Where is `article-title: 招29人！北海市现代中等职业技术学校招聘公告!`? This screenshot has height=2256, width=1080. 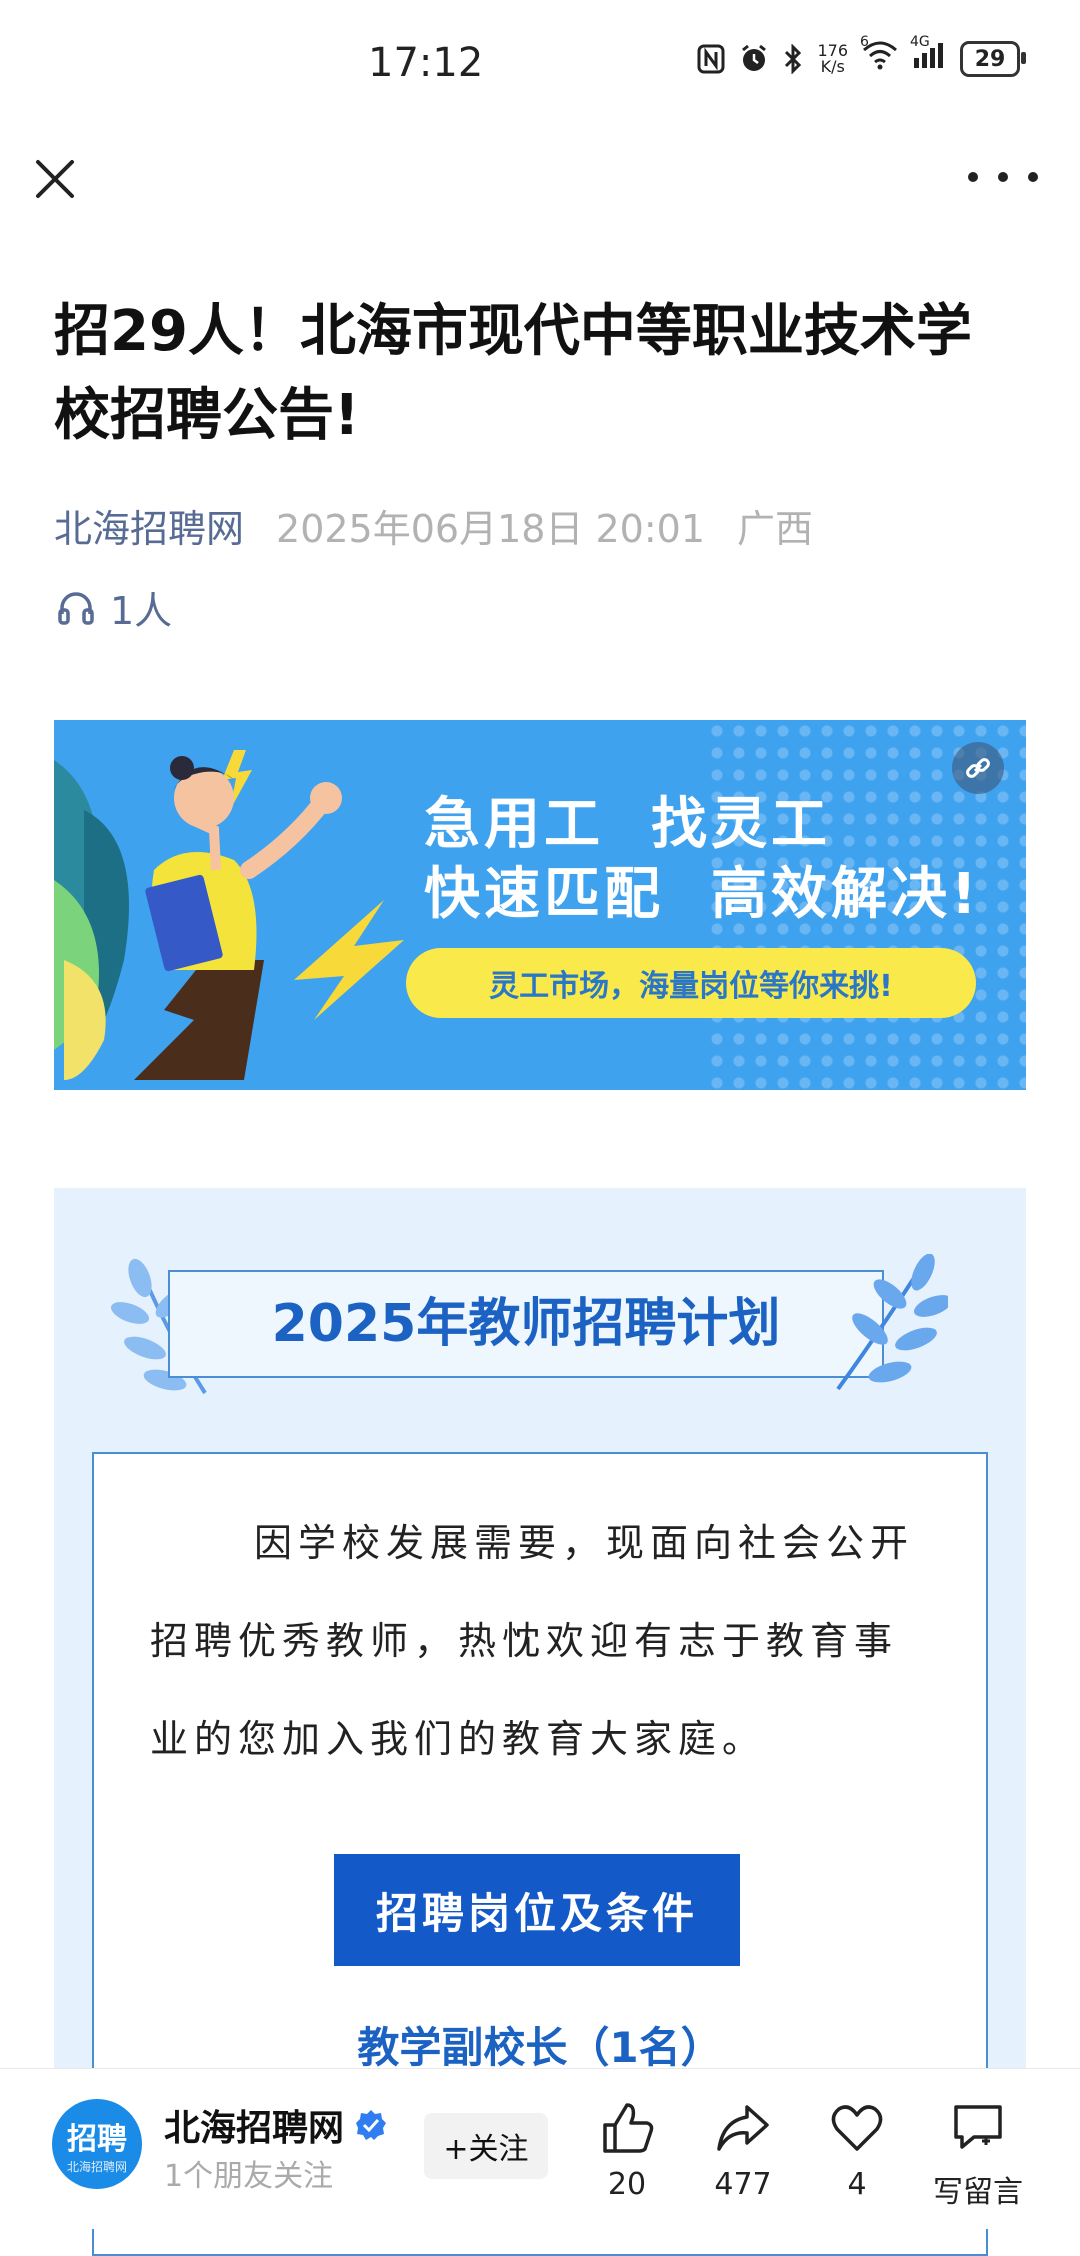 article-title: 招29人！北海市现代中等职业技术学校招聘公告! is located at coordinates (513, 373).